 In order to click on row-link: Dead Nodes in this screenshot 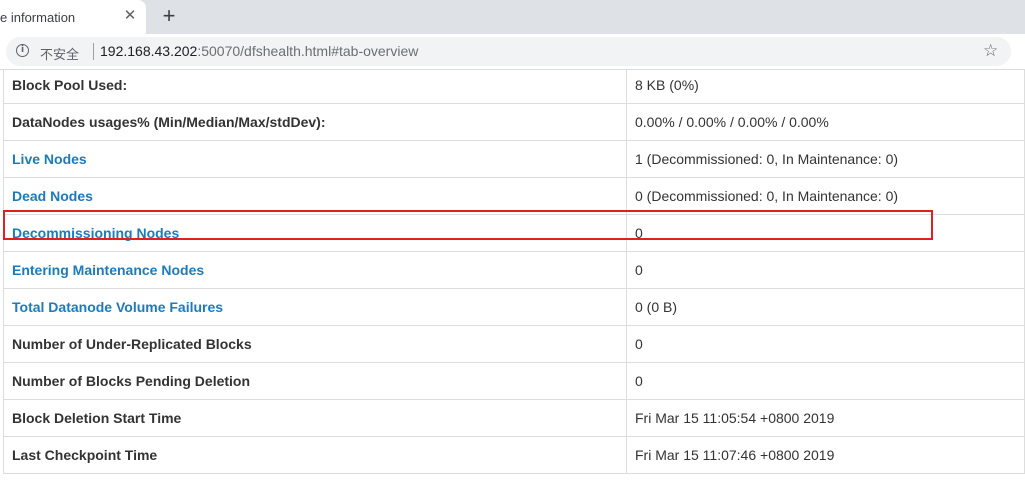, I will do `click(52, 196)`.